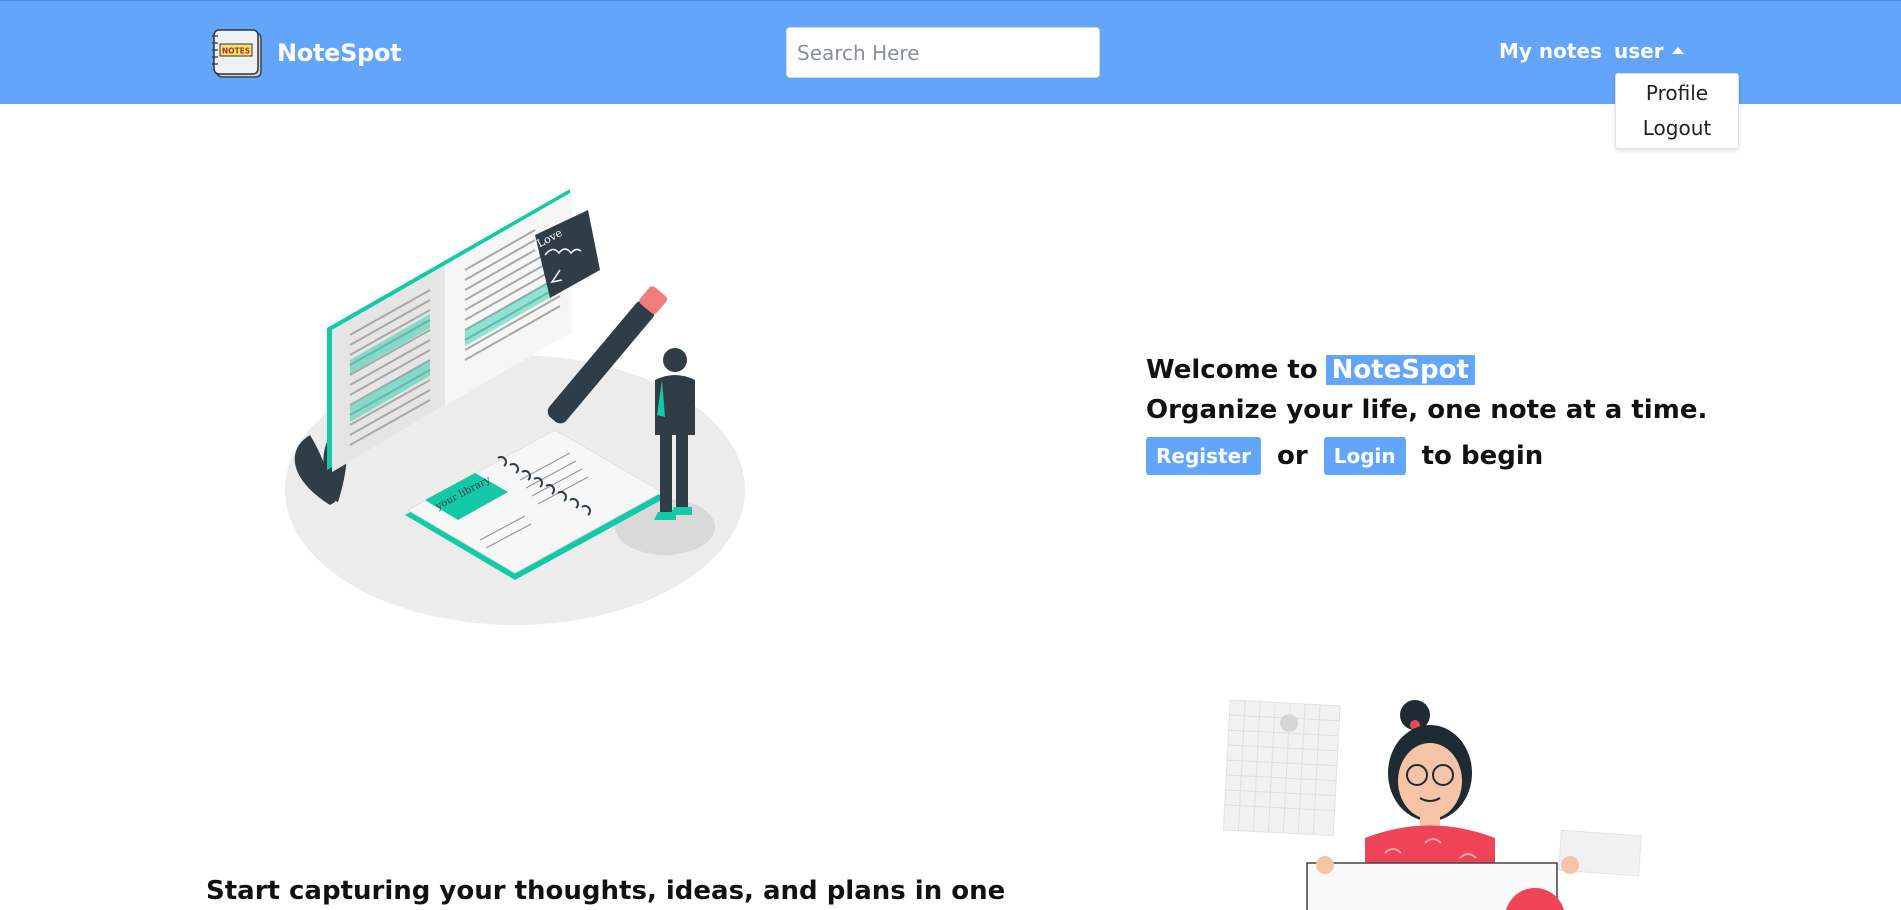  What do you see at coordinates (1482, 456) in the screenshot?
I see `begin-text: to begin` at bounding box center [1482, 456].